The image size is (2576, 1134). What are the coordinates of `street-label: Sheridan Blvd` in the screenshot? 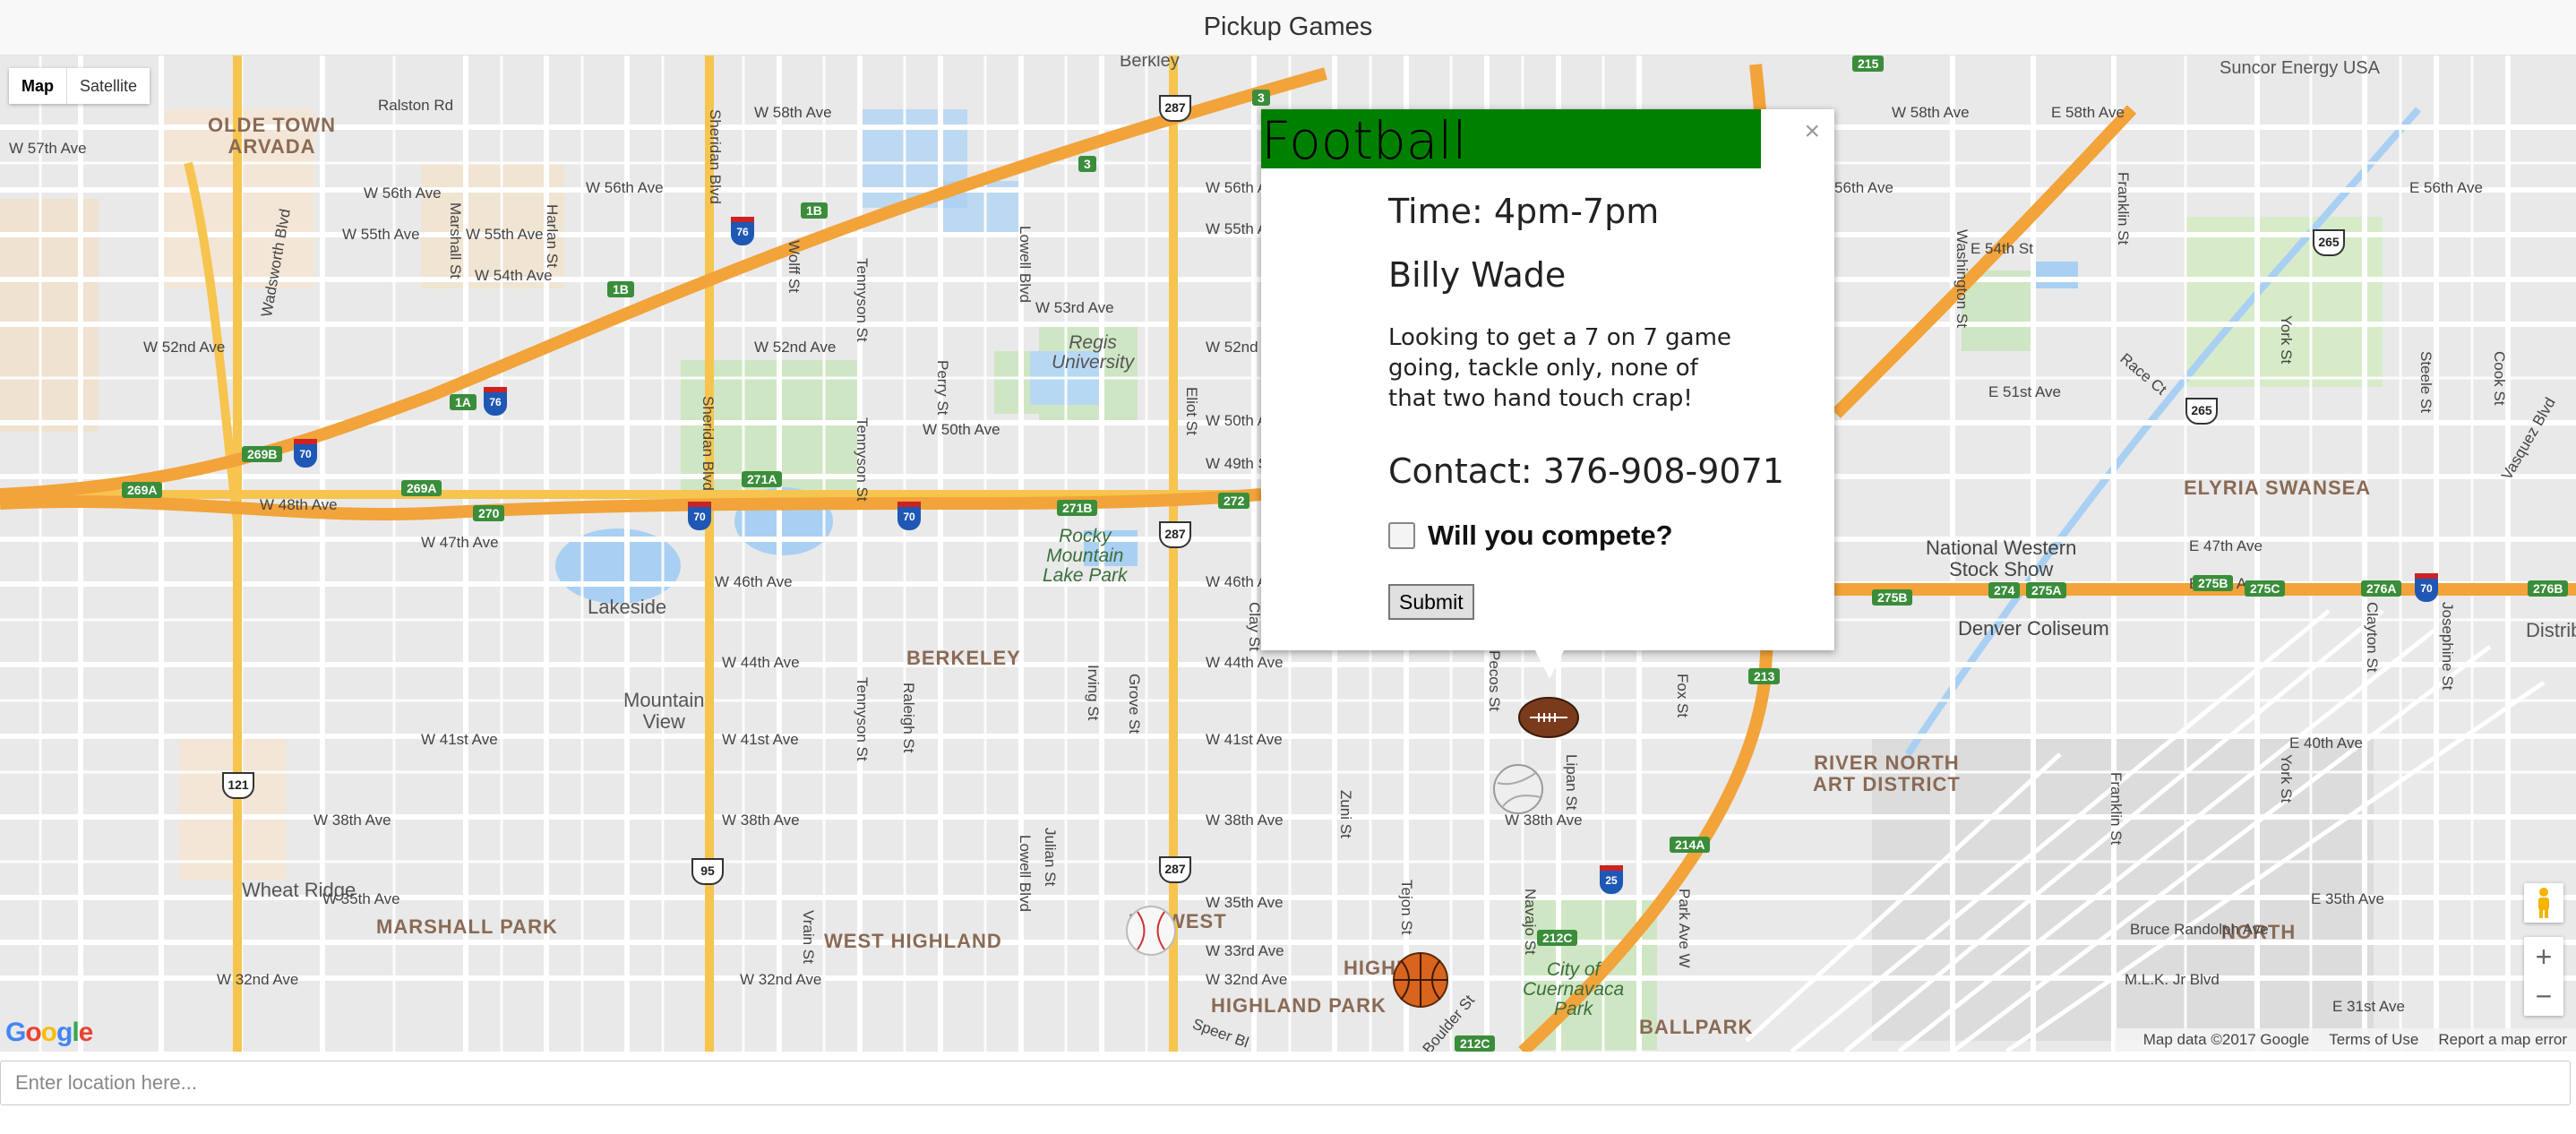 It's located at (715, 157).